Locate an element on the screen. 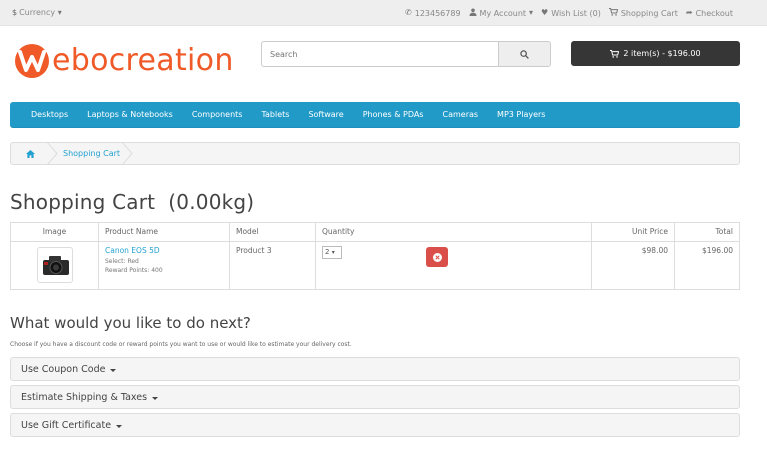 The width and height of the screenshot is (767, 456). phone-link: ✆ 123456789 is located at coordinates (433, 13).